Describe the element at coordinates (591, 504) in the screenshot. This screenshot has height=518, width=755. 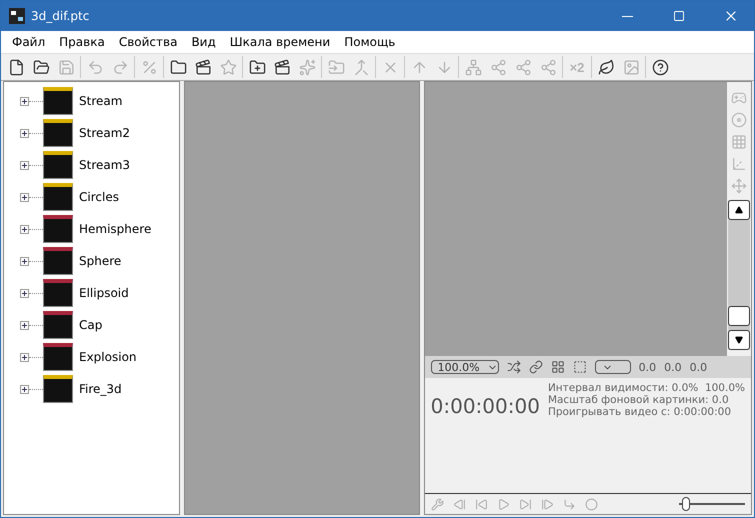
I see `record-icon` at that location.